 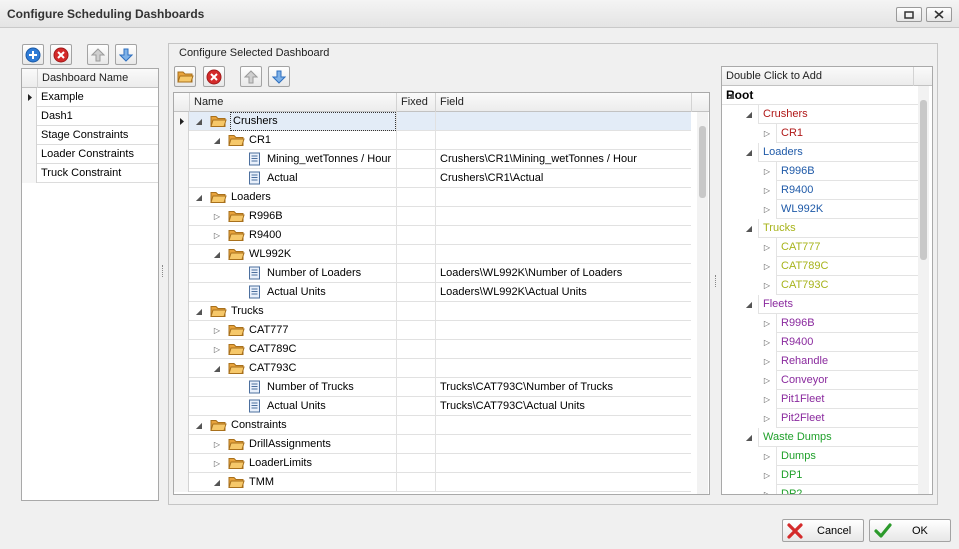 I want to click on add-tree-node: Root, so click(x=820, y=95).